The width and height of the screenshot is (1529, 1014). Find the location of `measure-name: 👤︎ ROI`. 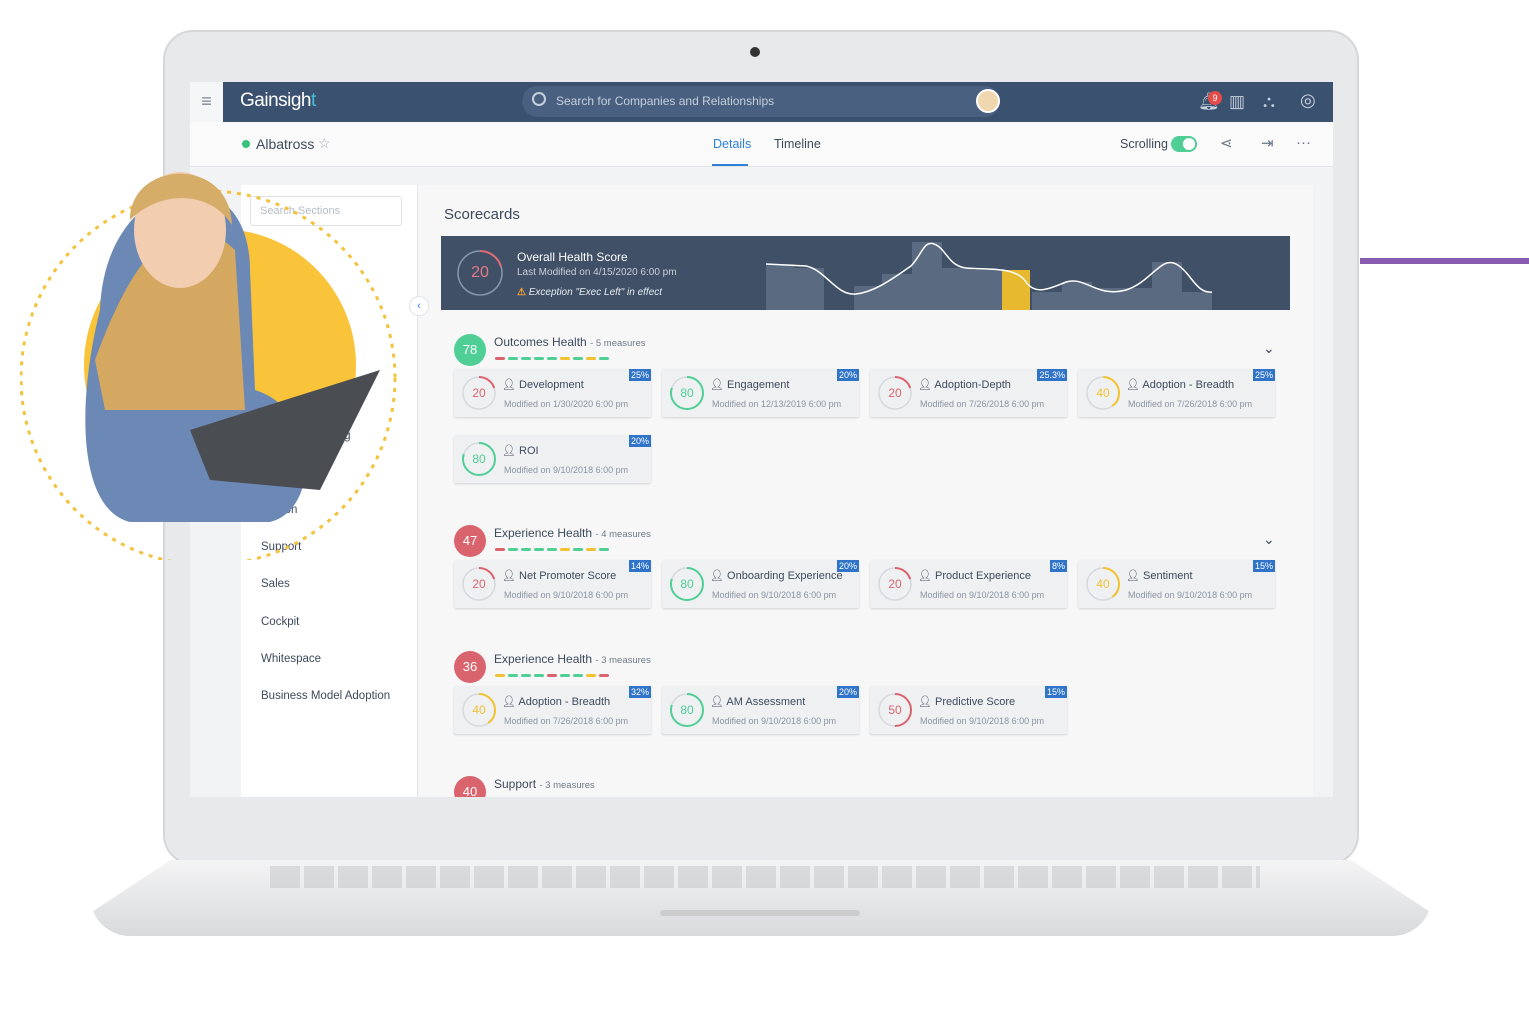

measure-name: 👤︎ ROI is located at coordinates (520, 450).